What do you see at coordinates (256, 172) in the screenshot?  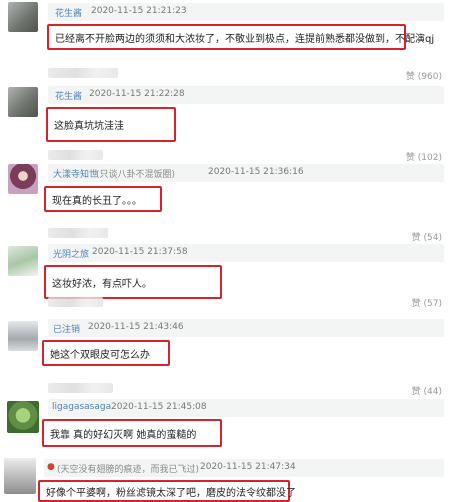 I see `timestamp: 2020-11-15 21:36:16` at bounding box center [256, 172].